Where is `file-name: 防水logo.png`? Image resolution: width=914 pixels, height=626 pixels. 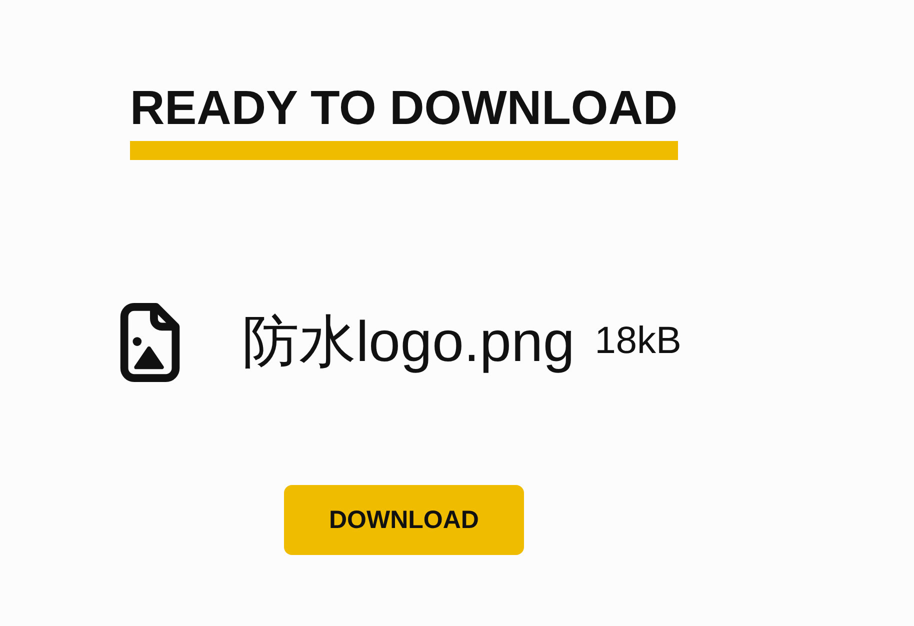
file-name: 防水logo.png is located at coordinates (408, 342).